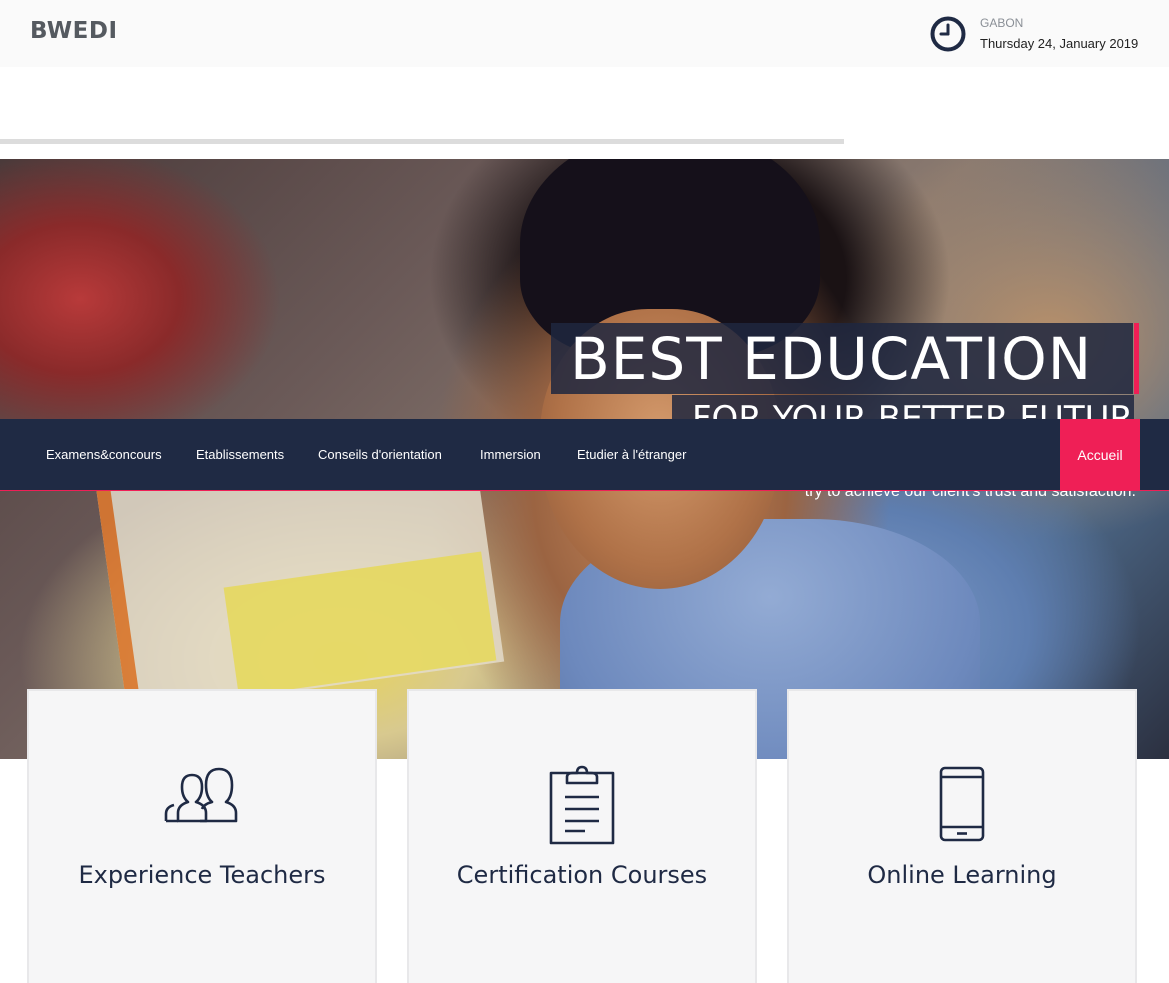  What do you see at coordinates (202, 836) in the screenshot?
I see `feature-card-teachers: Experience Teachers` at bounding box center [202, 836].